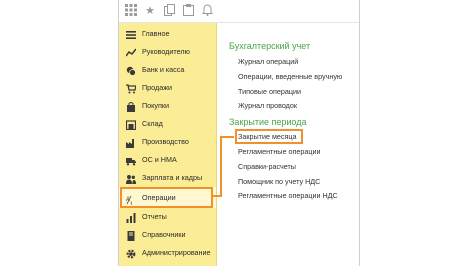 The width and height of the screenshot is (474, 266). What do you see at coordinates (157, 87) in the screenshot?
I see `sidebar-item-label: Продажи` at bounding box center [157, 87].